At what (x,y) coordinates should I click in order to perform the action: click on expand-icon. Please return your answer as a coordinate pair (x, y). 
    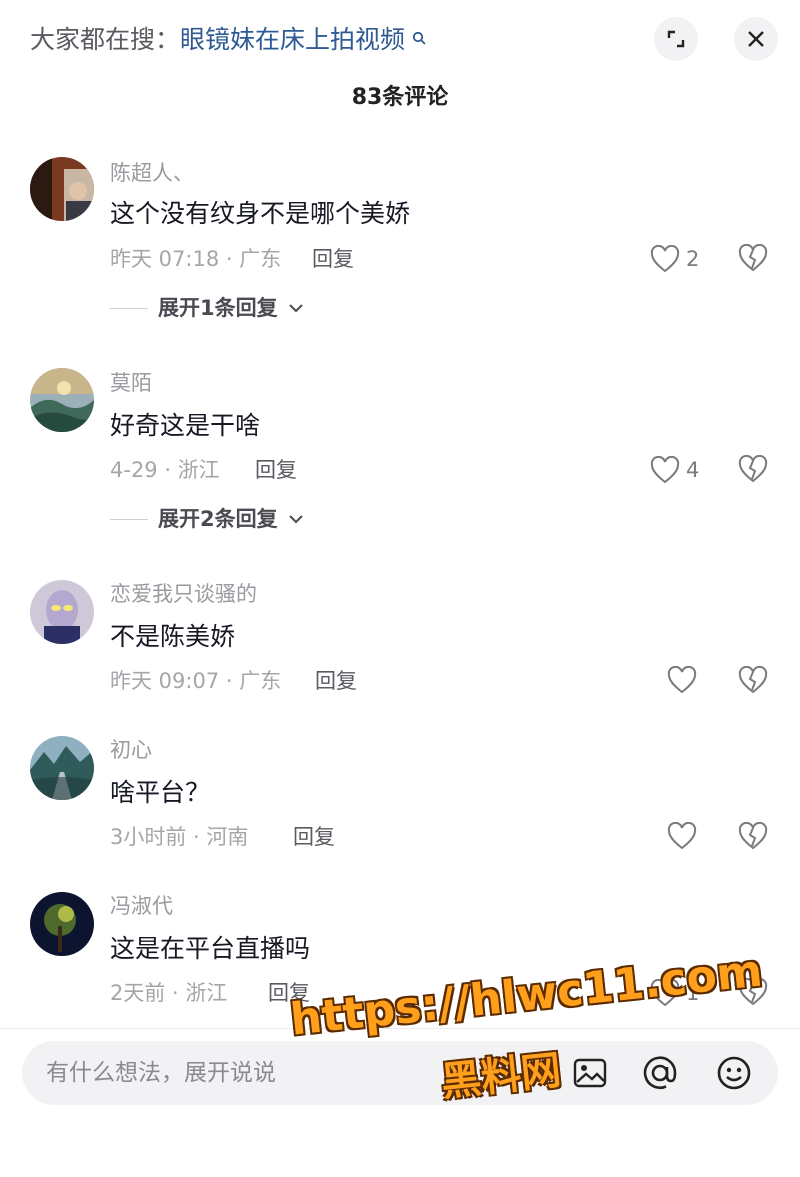
    Looking at the image, I should click on (676, 39).